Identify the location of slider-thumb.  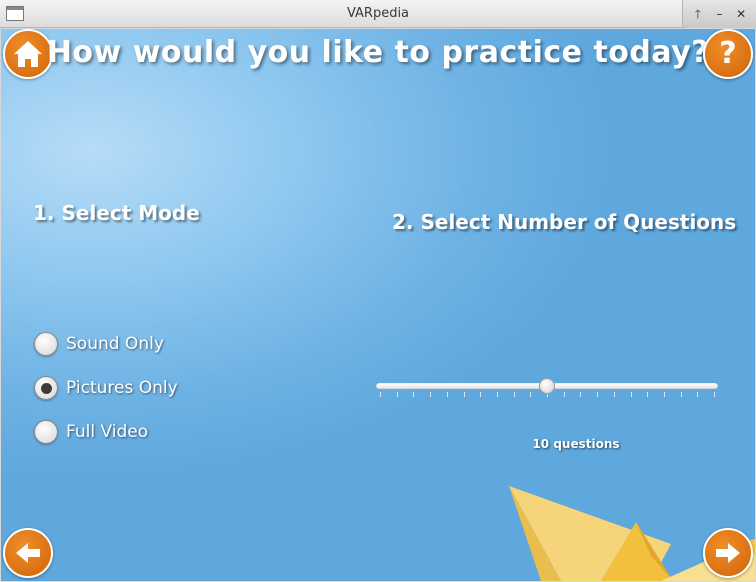
(547, 386).